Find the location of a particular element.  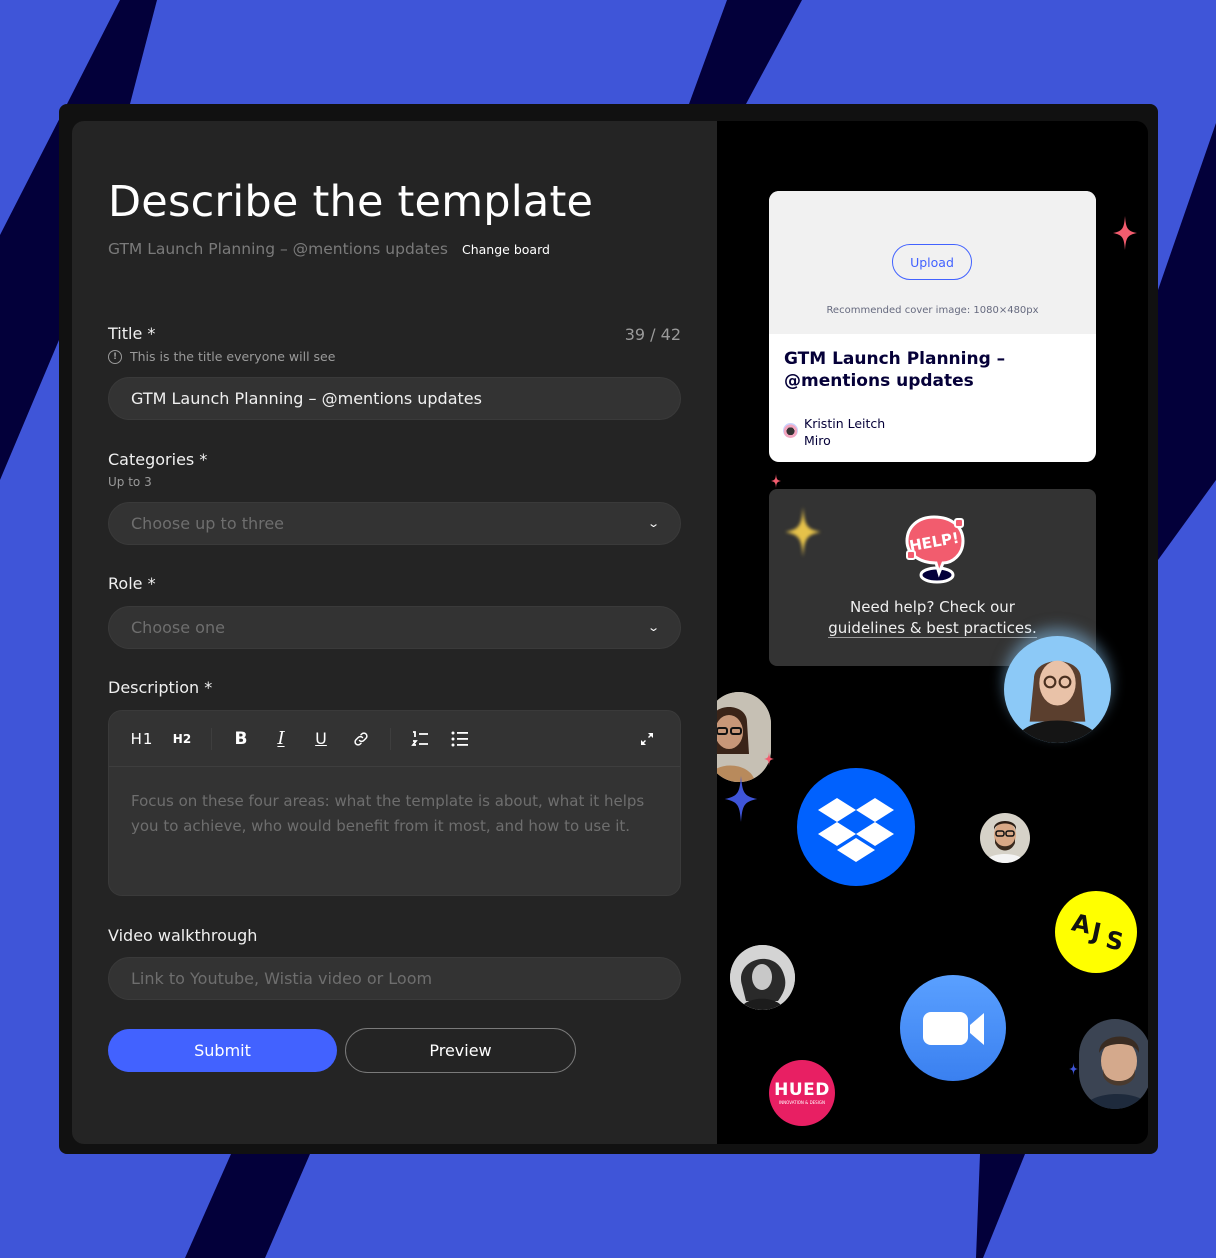

preview-button: Preview is located at coordinates (460, 1050).